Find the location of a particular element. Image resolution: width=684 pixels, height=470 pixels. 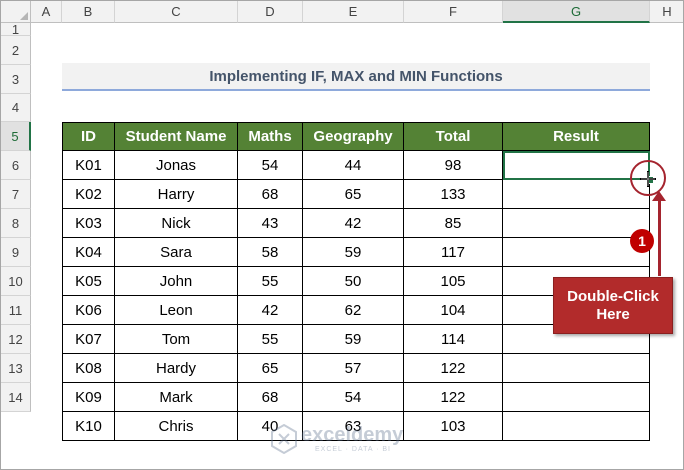

double-click-callout: Double-Click Here is located at coordinates (613, 305).